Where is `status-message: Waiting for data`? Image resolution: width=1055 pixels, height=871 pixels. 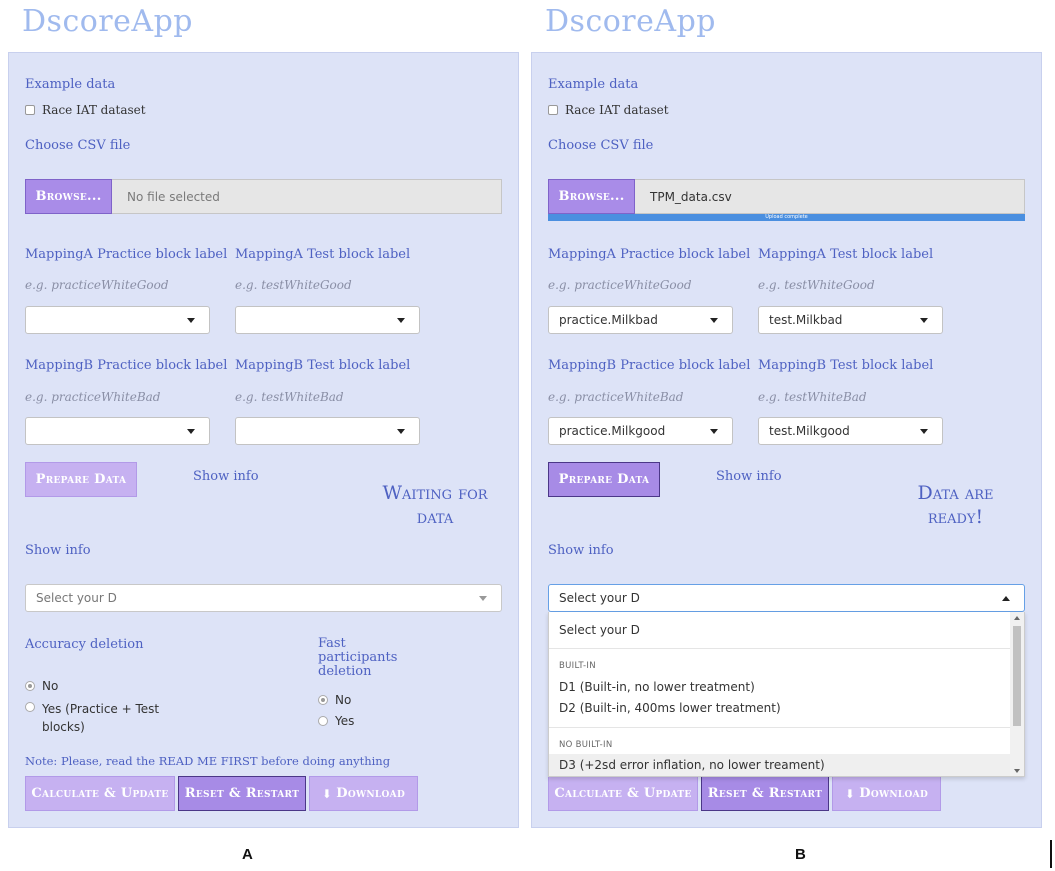
status-message: Waiting for data is located at coordinates (435, 505).